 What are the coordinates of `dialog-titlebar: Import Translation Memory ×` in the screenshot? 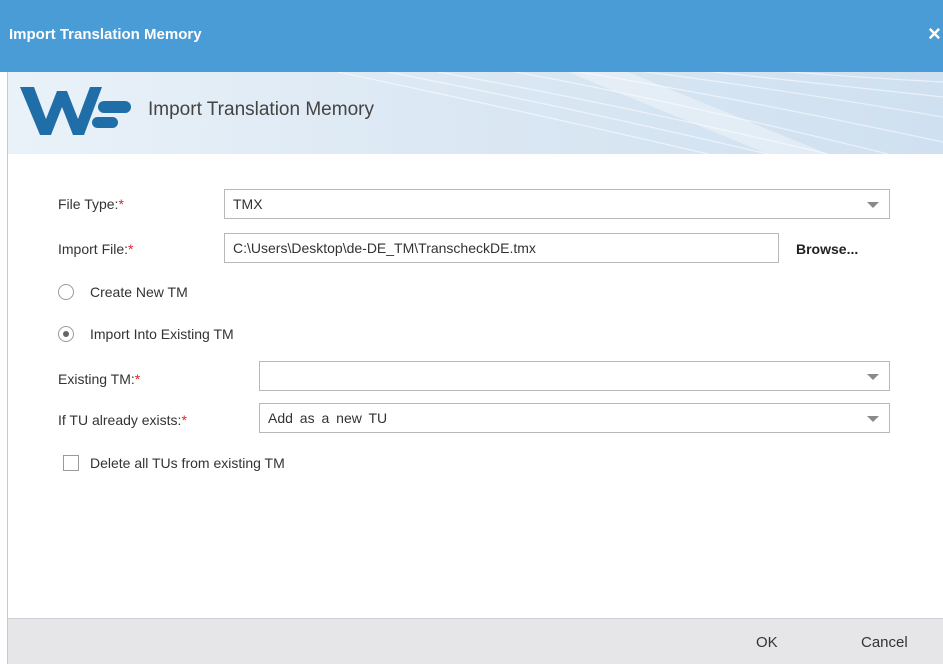 It's located at (471, 36).